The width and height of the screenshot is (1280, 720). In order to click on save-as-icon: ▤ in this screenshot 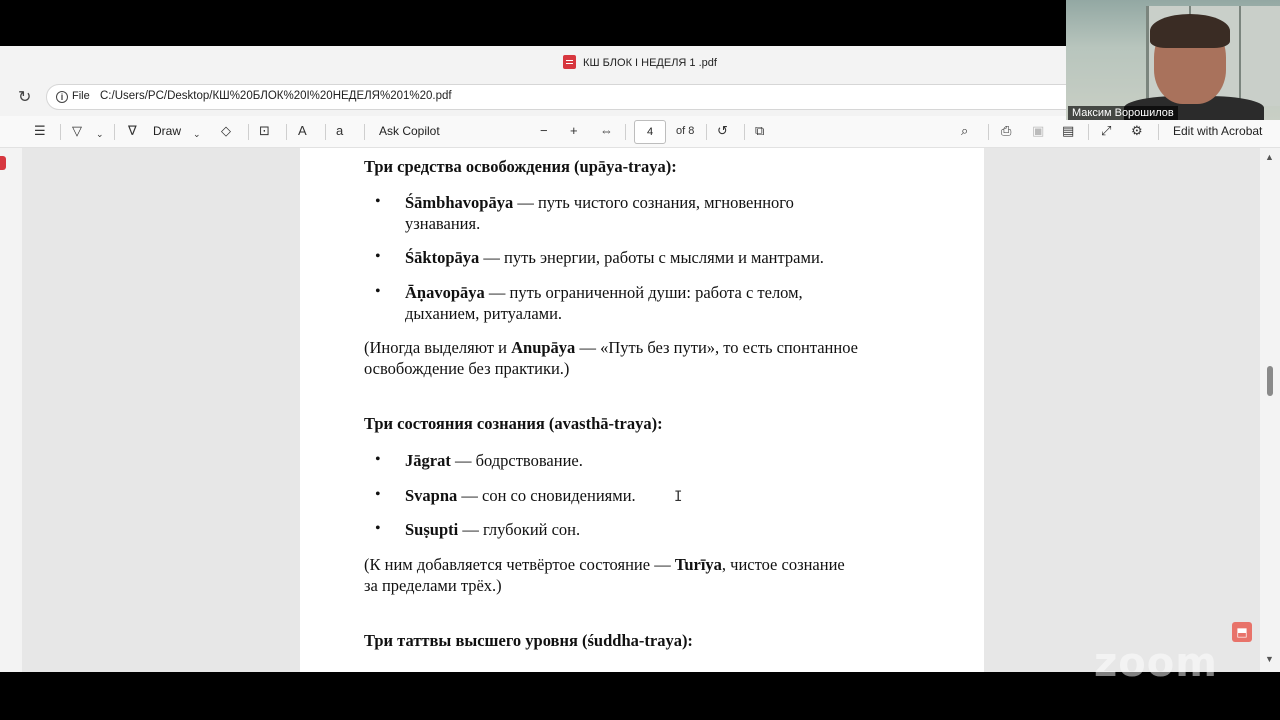, I will do `click(1068, 131)`.